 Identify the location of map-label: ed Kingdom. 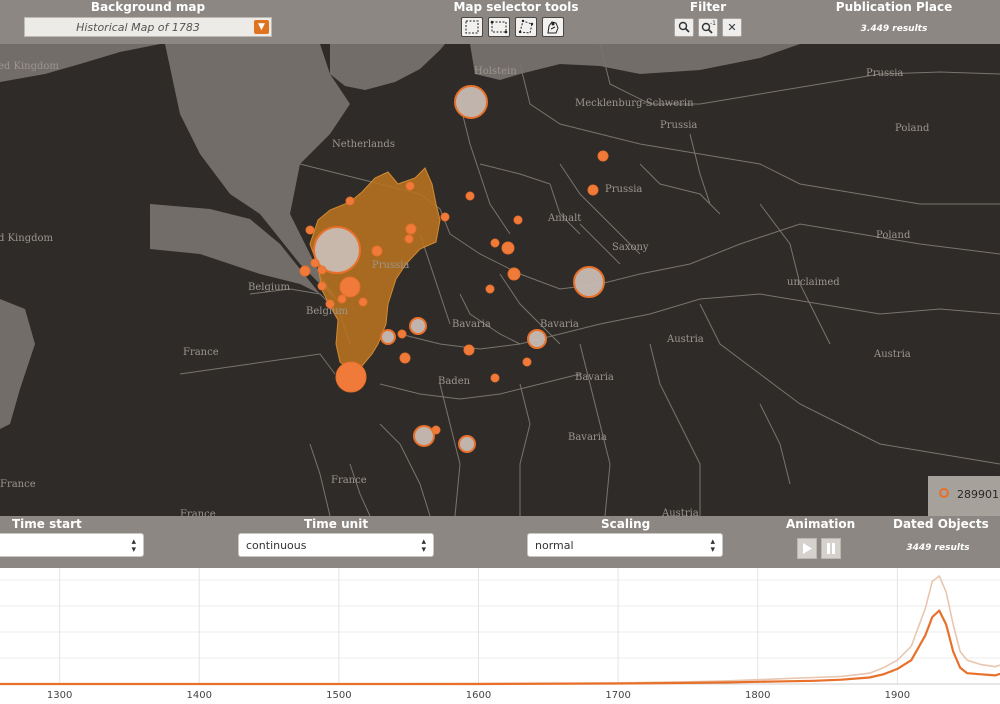
(29, 66).